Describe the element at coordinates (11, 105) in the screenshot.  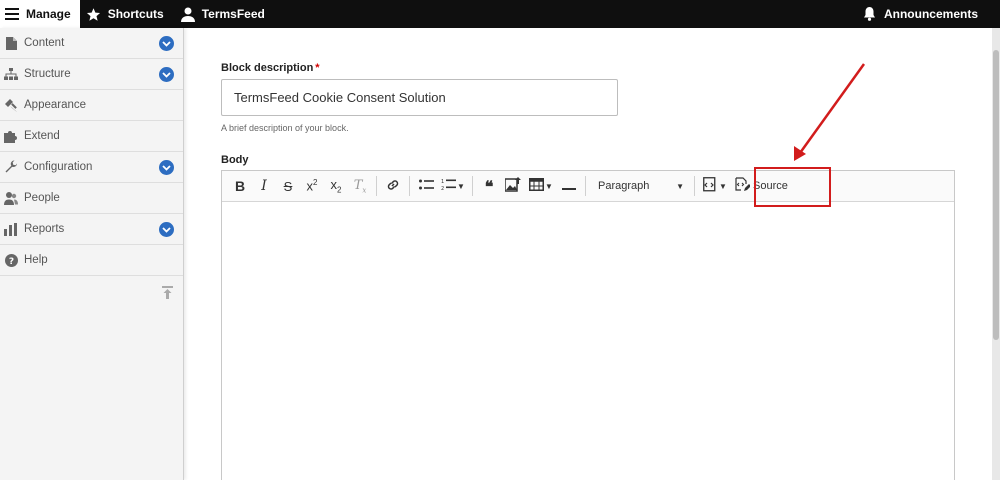
I see `brush-icon` at that location.